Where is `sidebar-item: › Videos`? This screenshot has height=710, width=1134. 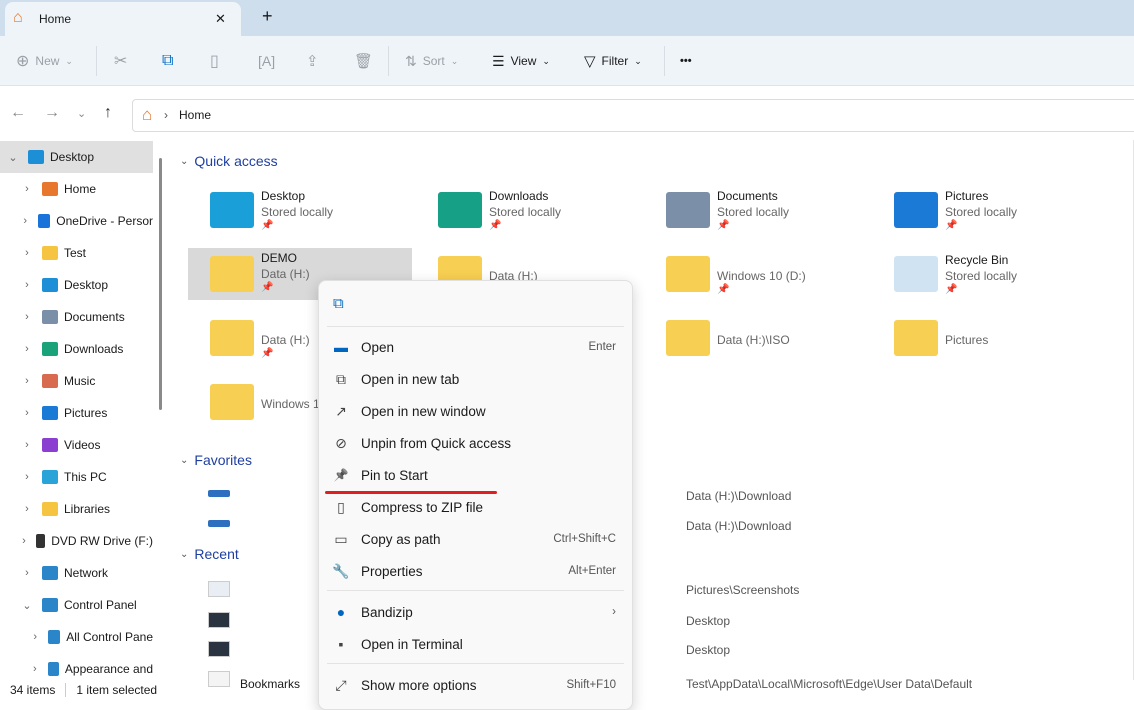 sidebar-item: › Videos is located at coordinates (76, 445).